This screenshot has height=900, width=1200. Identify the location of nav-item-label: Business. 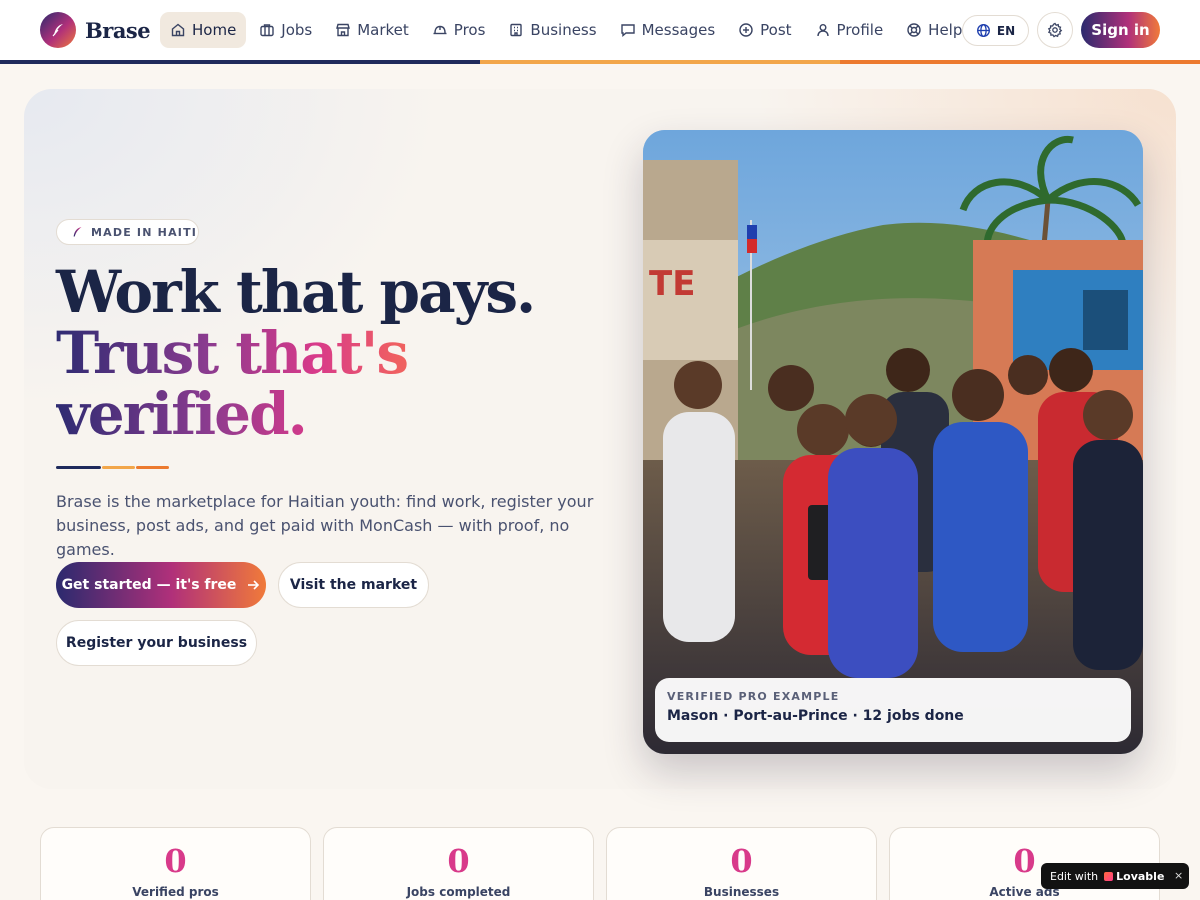
(563, 30).